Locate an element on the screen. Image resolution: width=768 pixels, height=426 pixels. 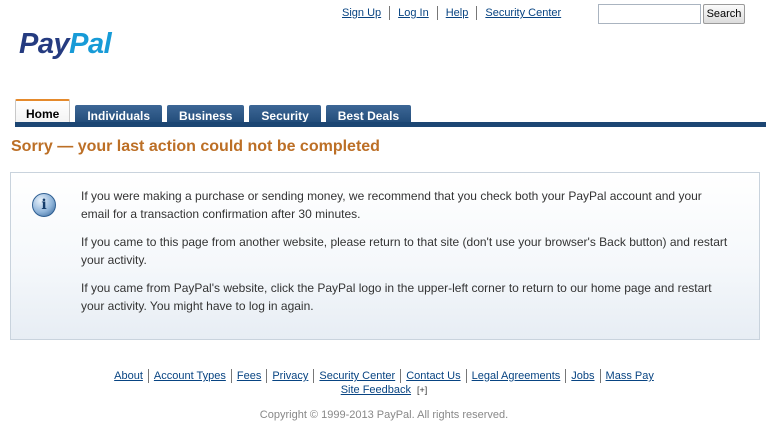
feedback-plus-icon: [+] is located at coordinates (422, 390).